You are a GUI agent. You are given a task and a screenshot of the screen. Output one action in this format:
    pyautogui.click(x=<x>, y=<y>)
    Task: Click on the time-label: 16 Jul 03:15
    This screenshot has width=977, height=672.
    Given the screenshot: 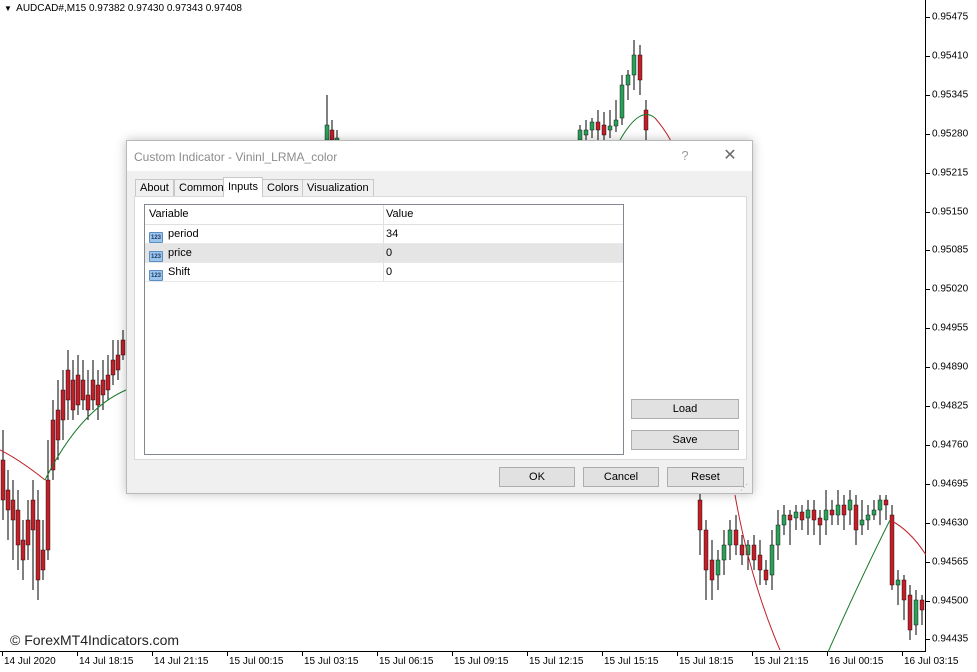 What is the action you would take?
    pyautogui.click(x=931, y=661)
    